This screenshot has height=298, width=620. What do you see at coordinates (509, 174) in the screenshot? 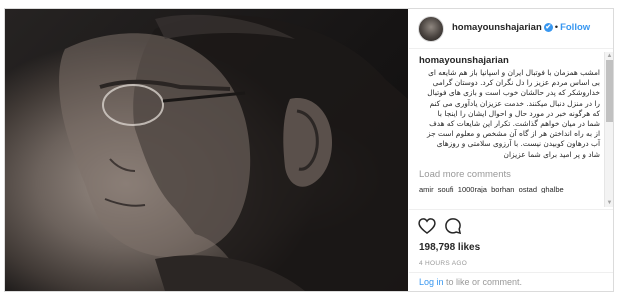
I see `load-more-comments-button: Load more comments` at bounding box center [509, 174].